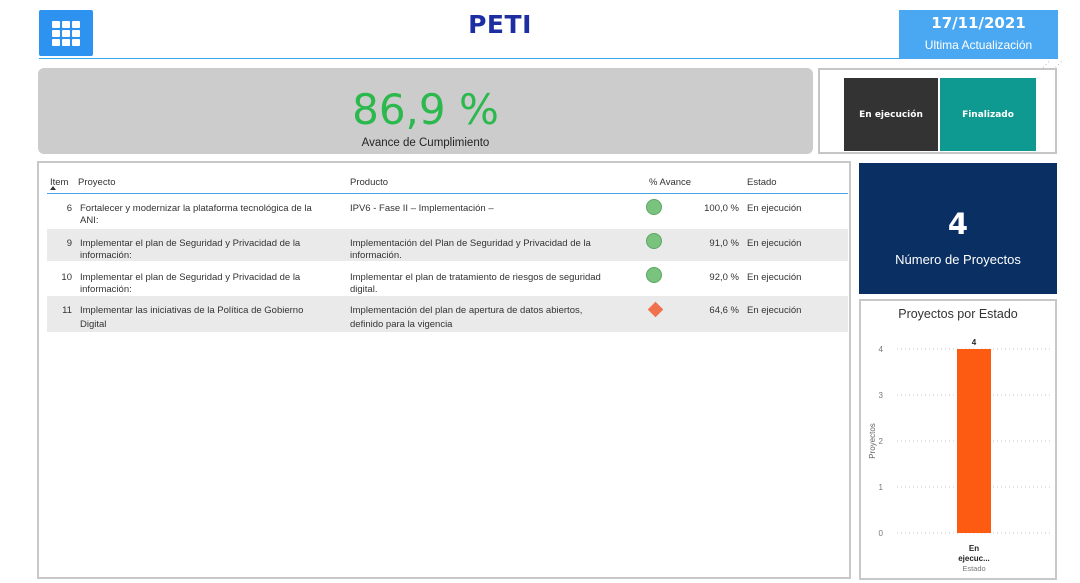 This screenshot has width=1080, height=583. What do you see at coordinates (881, 349) in the screenshot?
I see `y-tick-label: 4` at bounding box center [881, 349].